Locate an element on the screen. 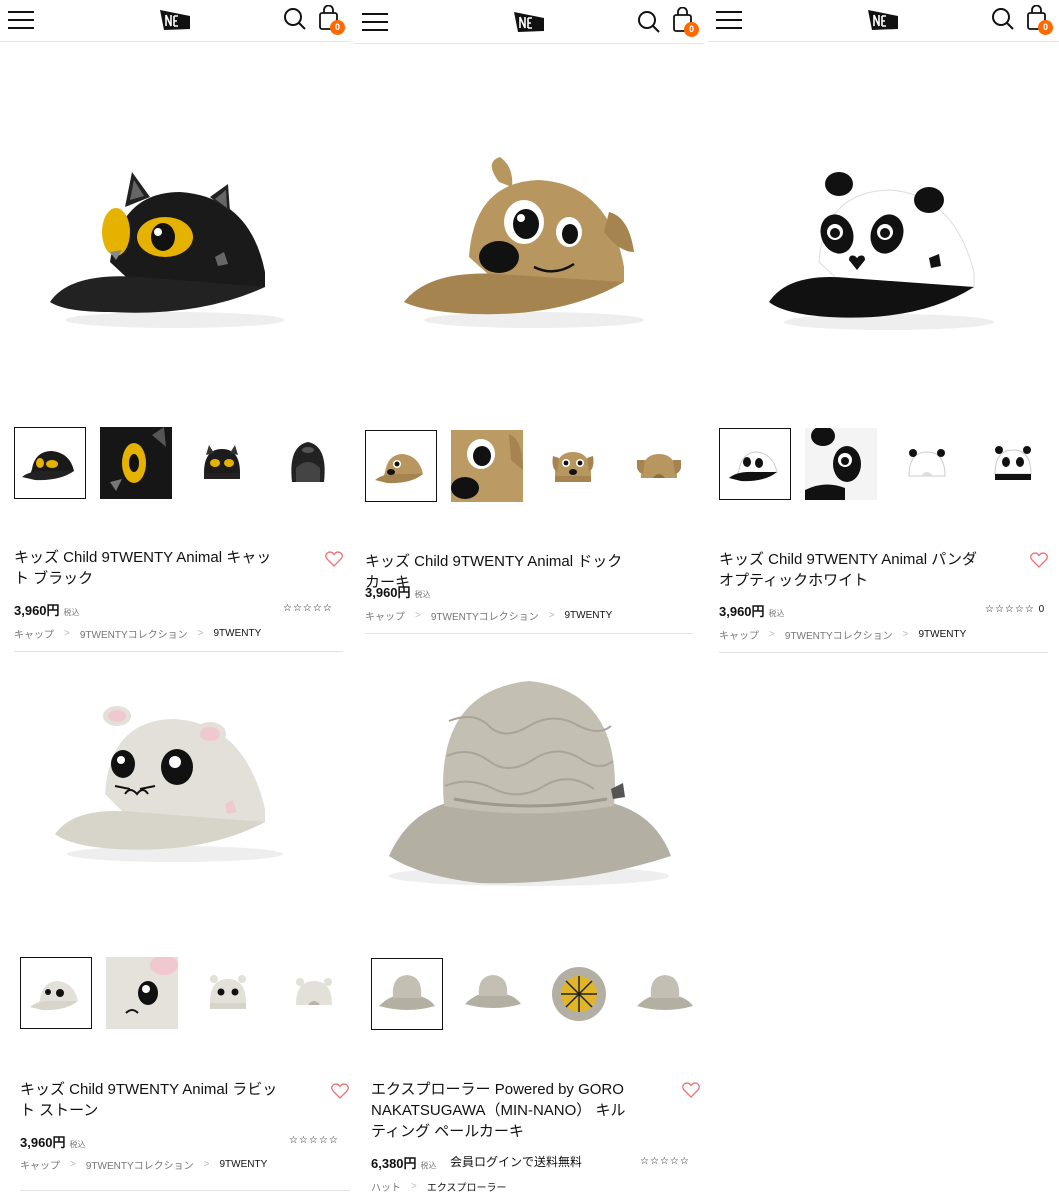 Image resolution: width=1059 pixels, height=1200 pixels. breadcrumb-item: ハット is located at coordinates (386, 1186).